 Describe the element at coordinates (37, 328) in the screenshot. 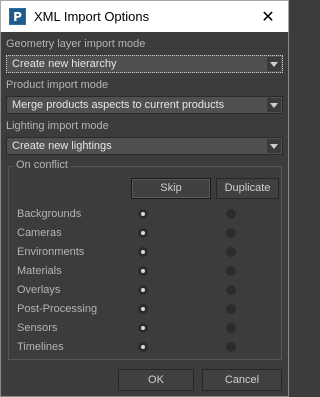

I see `conflict-row-label: Sensors` at that location.